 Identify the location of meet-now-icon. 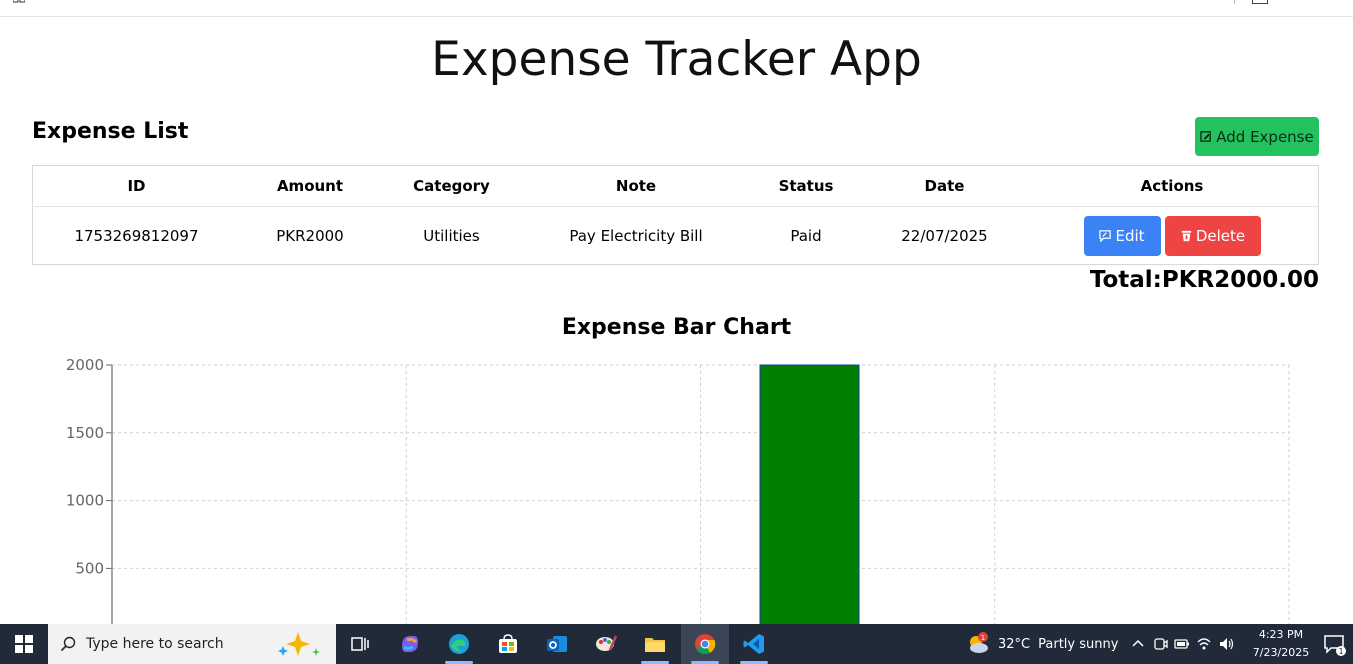
(1160, 644).